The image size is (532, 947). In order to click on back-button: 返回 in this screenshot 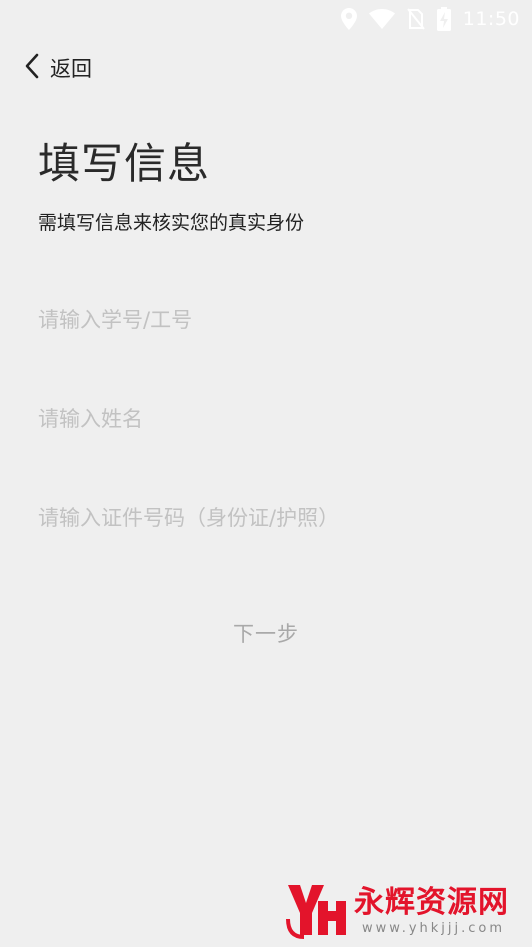, I will do `click(58, 68)`.